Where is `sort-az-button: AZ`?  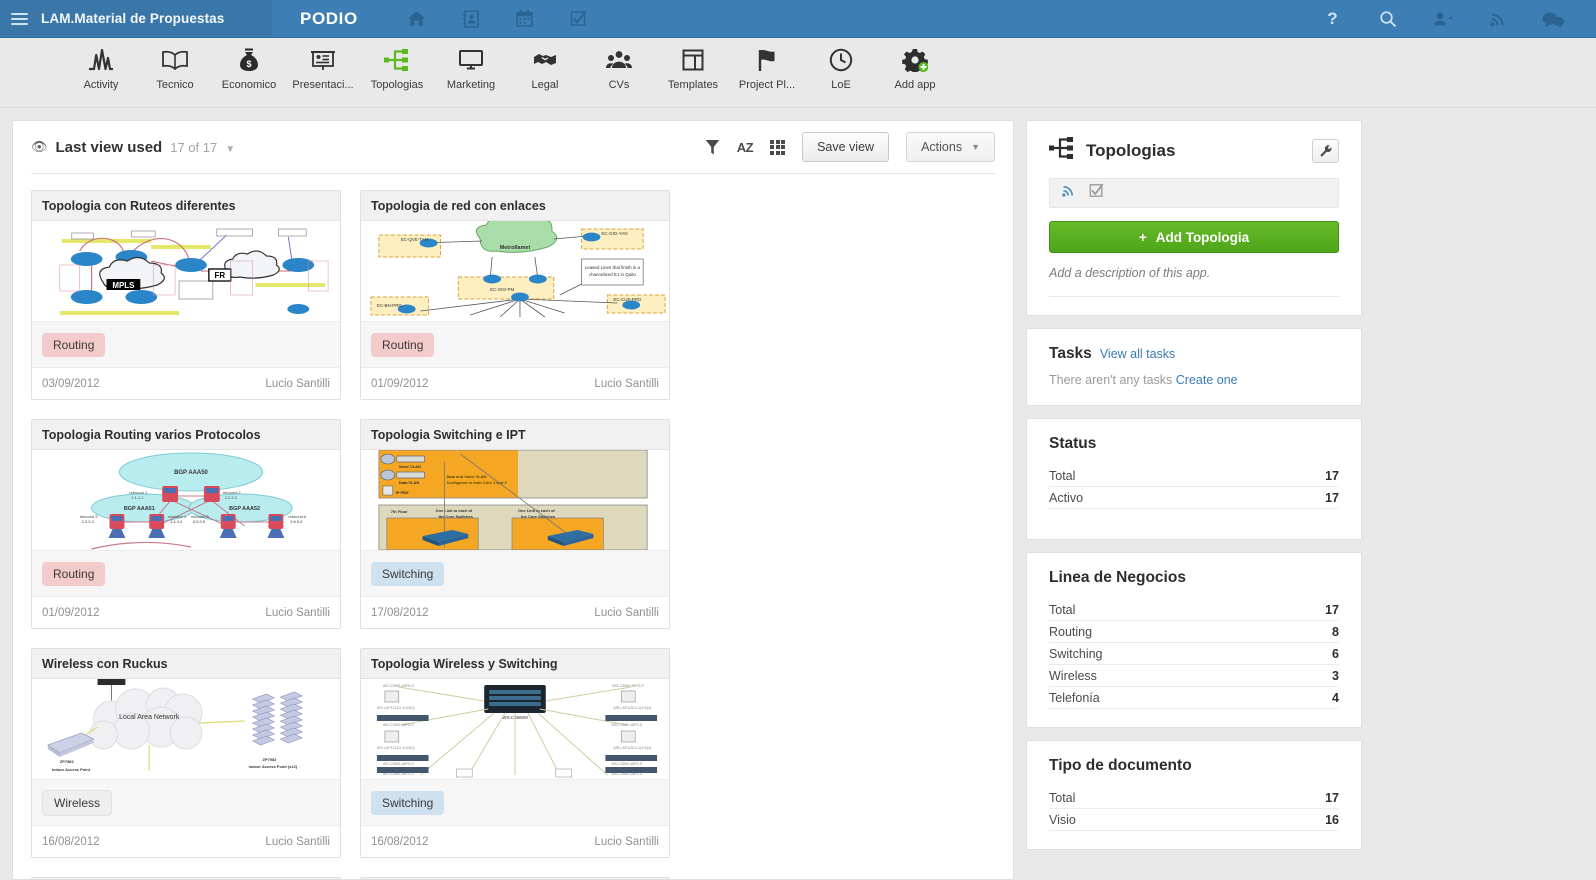 sort-az-button: AZ is located at coordinates (745, 147).